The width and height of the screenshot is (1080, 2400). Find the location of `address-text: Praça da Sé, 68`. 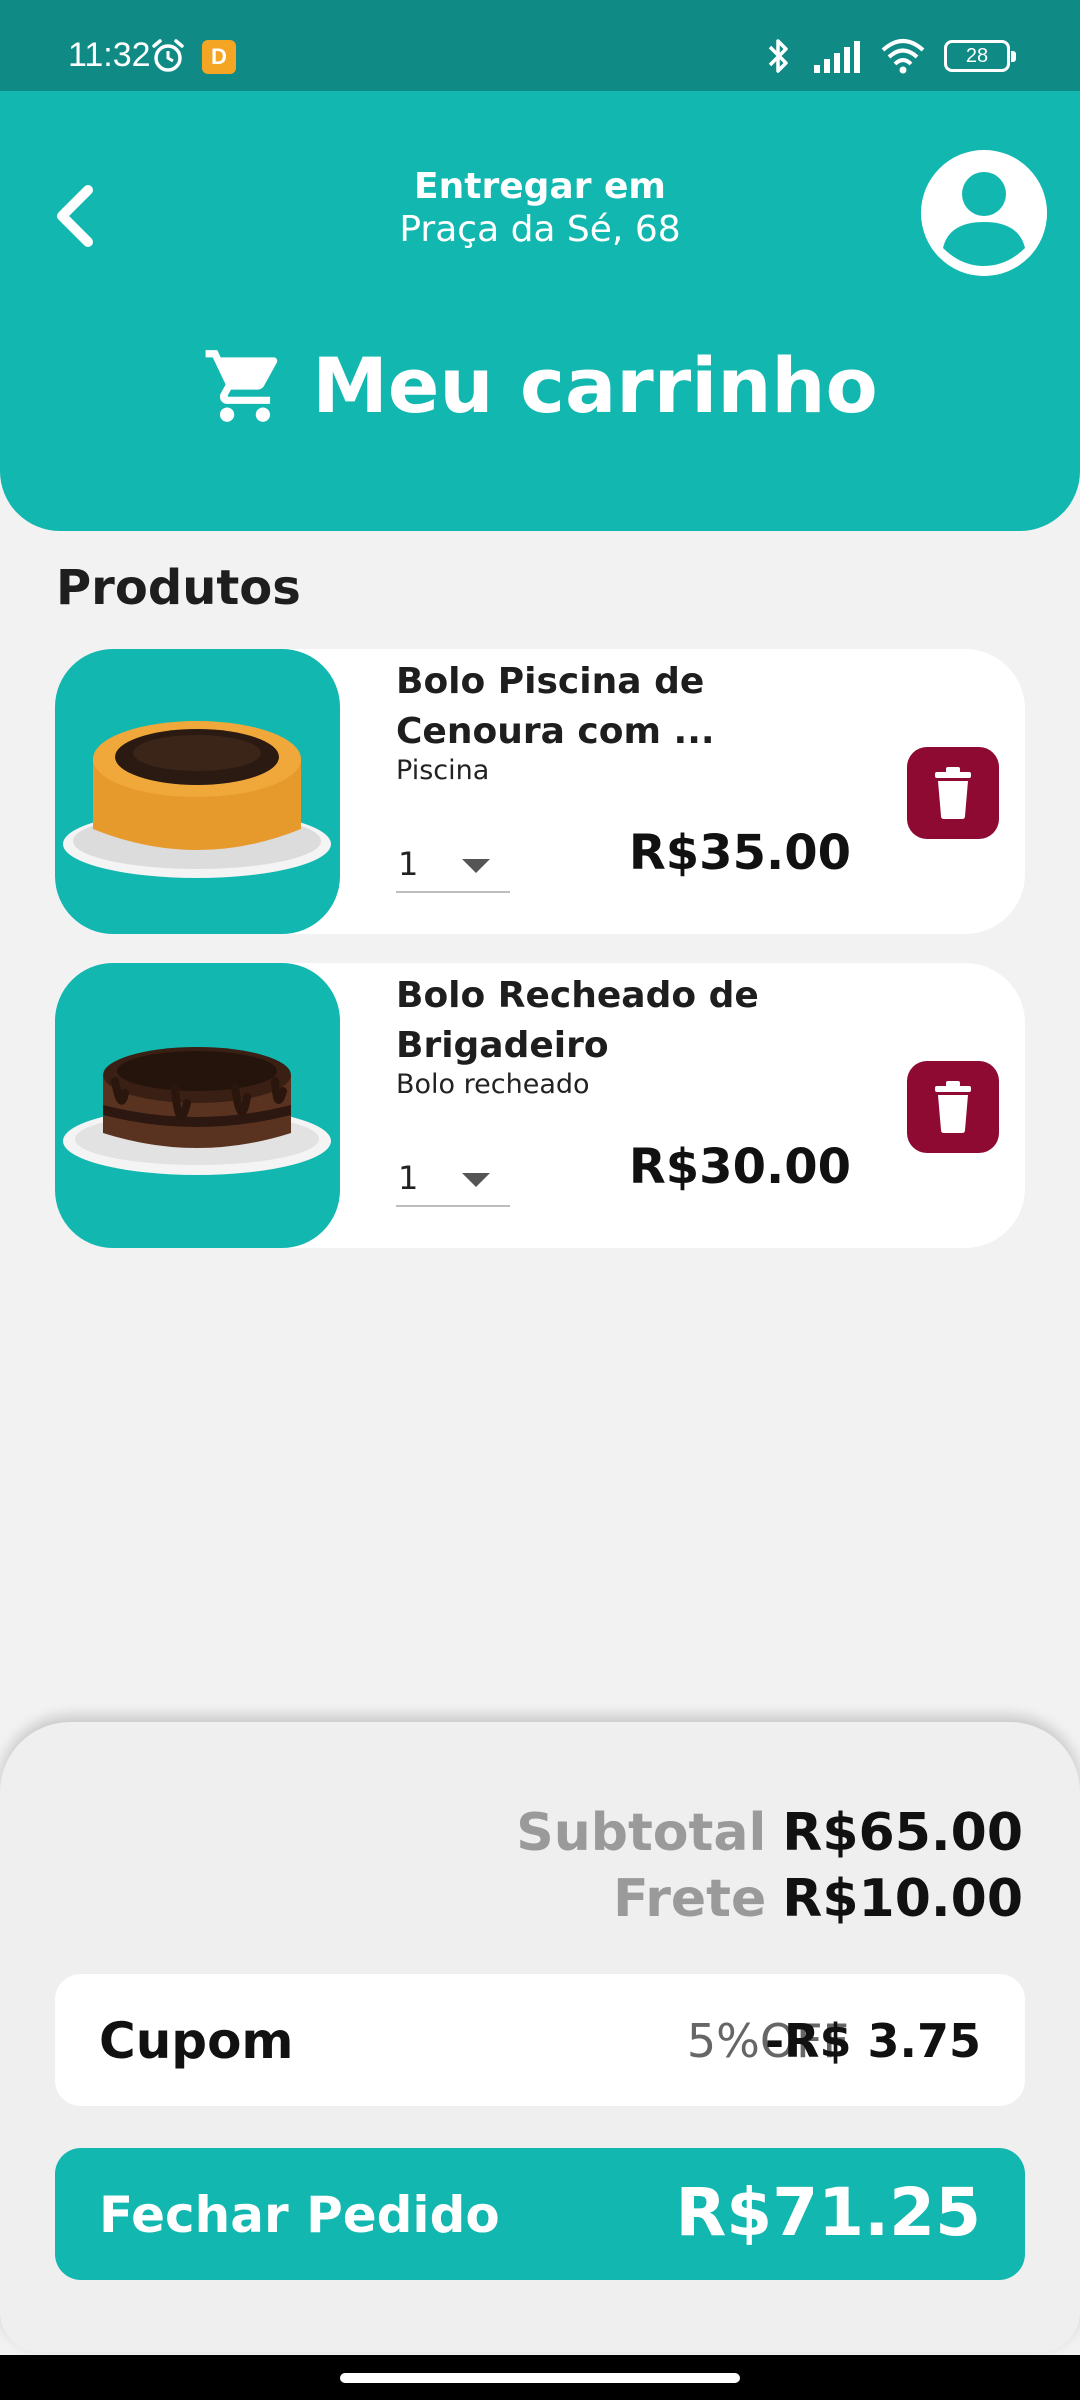

address-text: Praça da Sé, 68 is located at coordinates (540, 229).